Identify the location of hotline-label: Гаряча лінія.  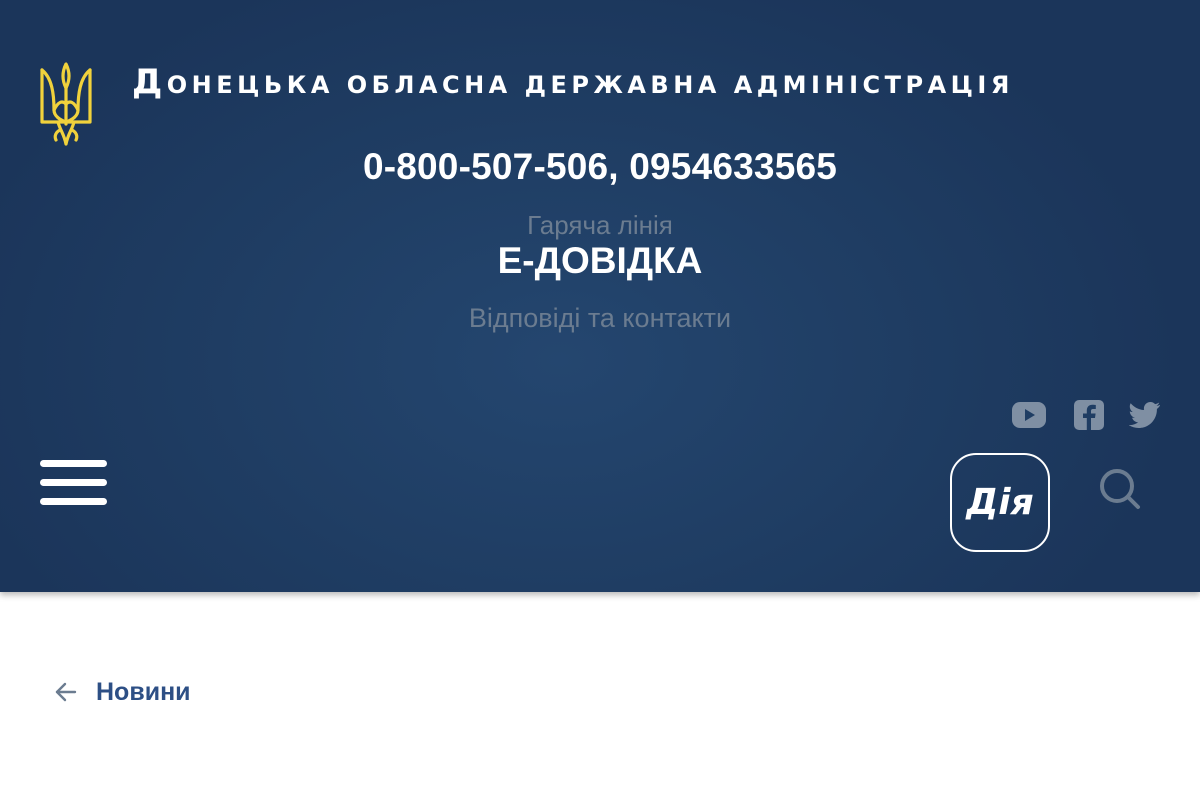
(600, 225).